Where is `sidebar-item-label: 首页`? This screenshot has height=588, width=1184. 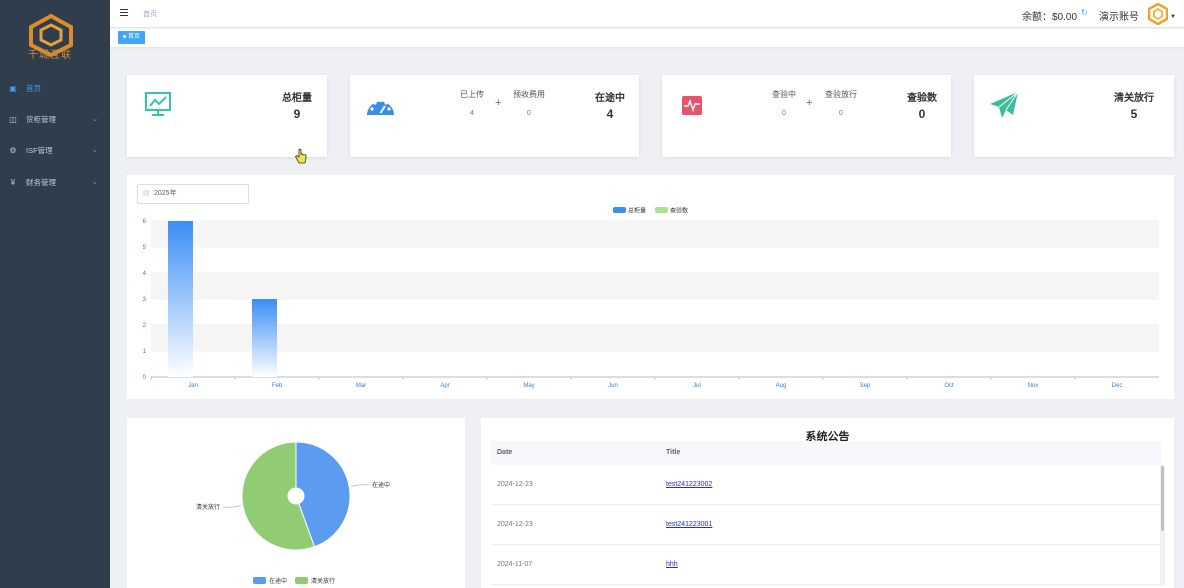
sidebar-item-label: 首页 is located at coordinates (33, 88).